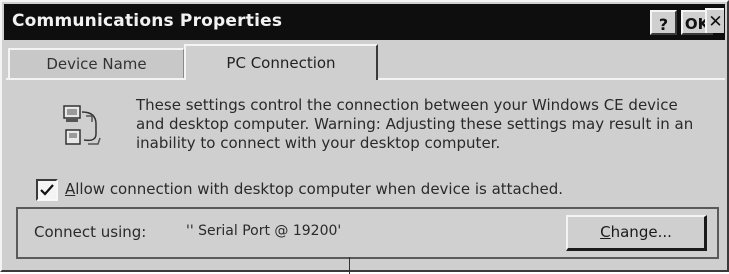 This screenshot has width=729, height=274. Describe the element at coordinates (551, 79) in the screenshot. I see `tab-divider-right` at that location.